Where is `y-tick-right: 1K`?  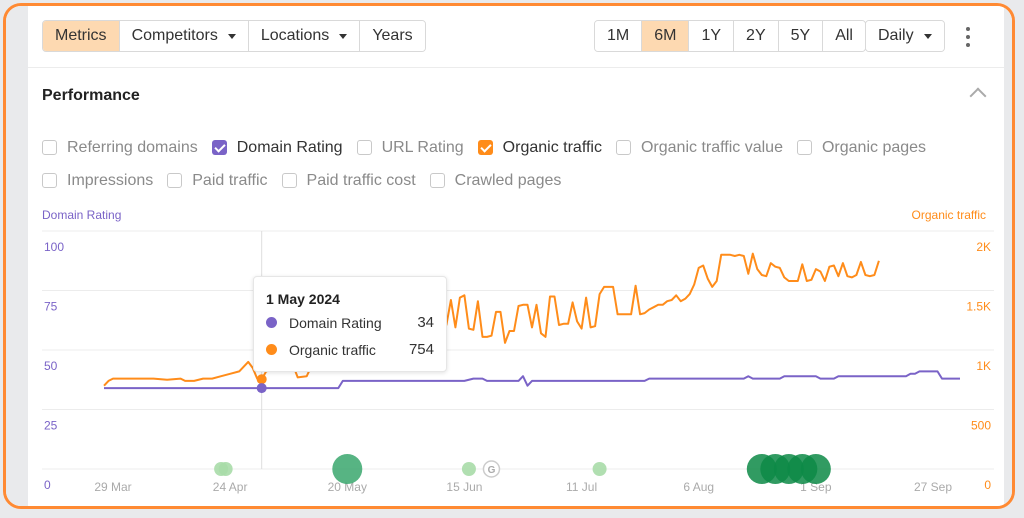
y-tick-right: 1K is located at coordinates (983, 366).